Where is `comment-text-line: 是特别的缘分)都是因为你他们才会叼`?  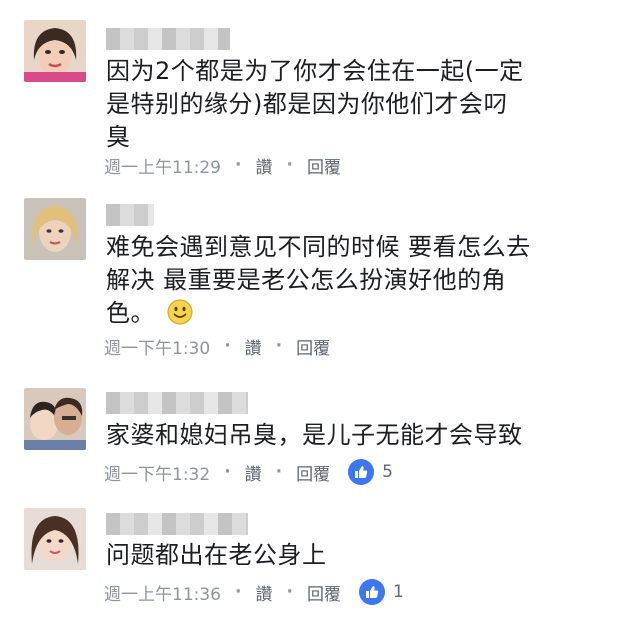 comment-text-line: 是特别的缘分)都是因为你他们才会叼 is located at coordinates (307, 104).